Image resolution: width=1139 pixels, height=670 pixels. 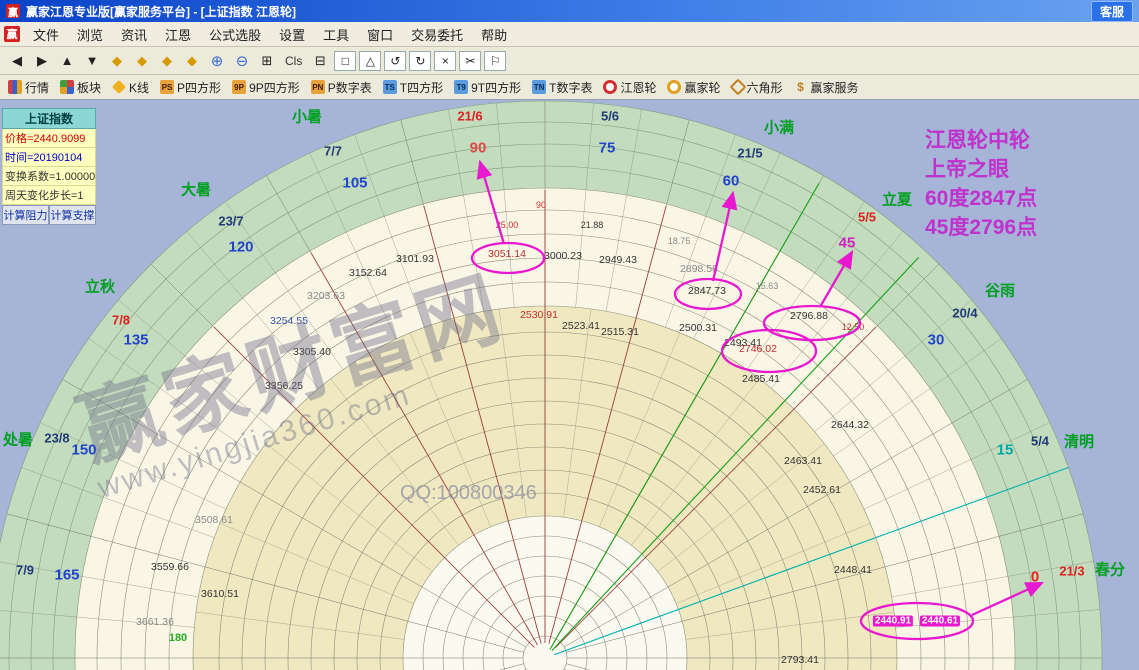 What do you see at coordinates (239, 87) in the screenshot?
I see `9p-badge-icon: 9P` at bounding box center [239, 87].